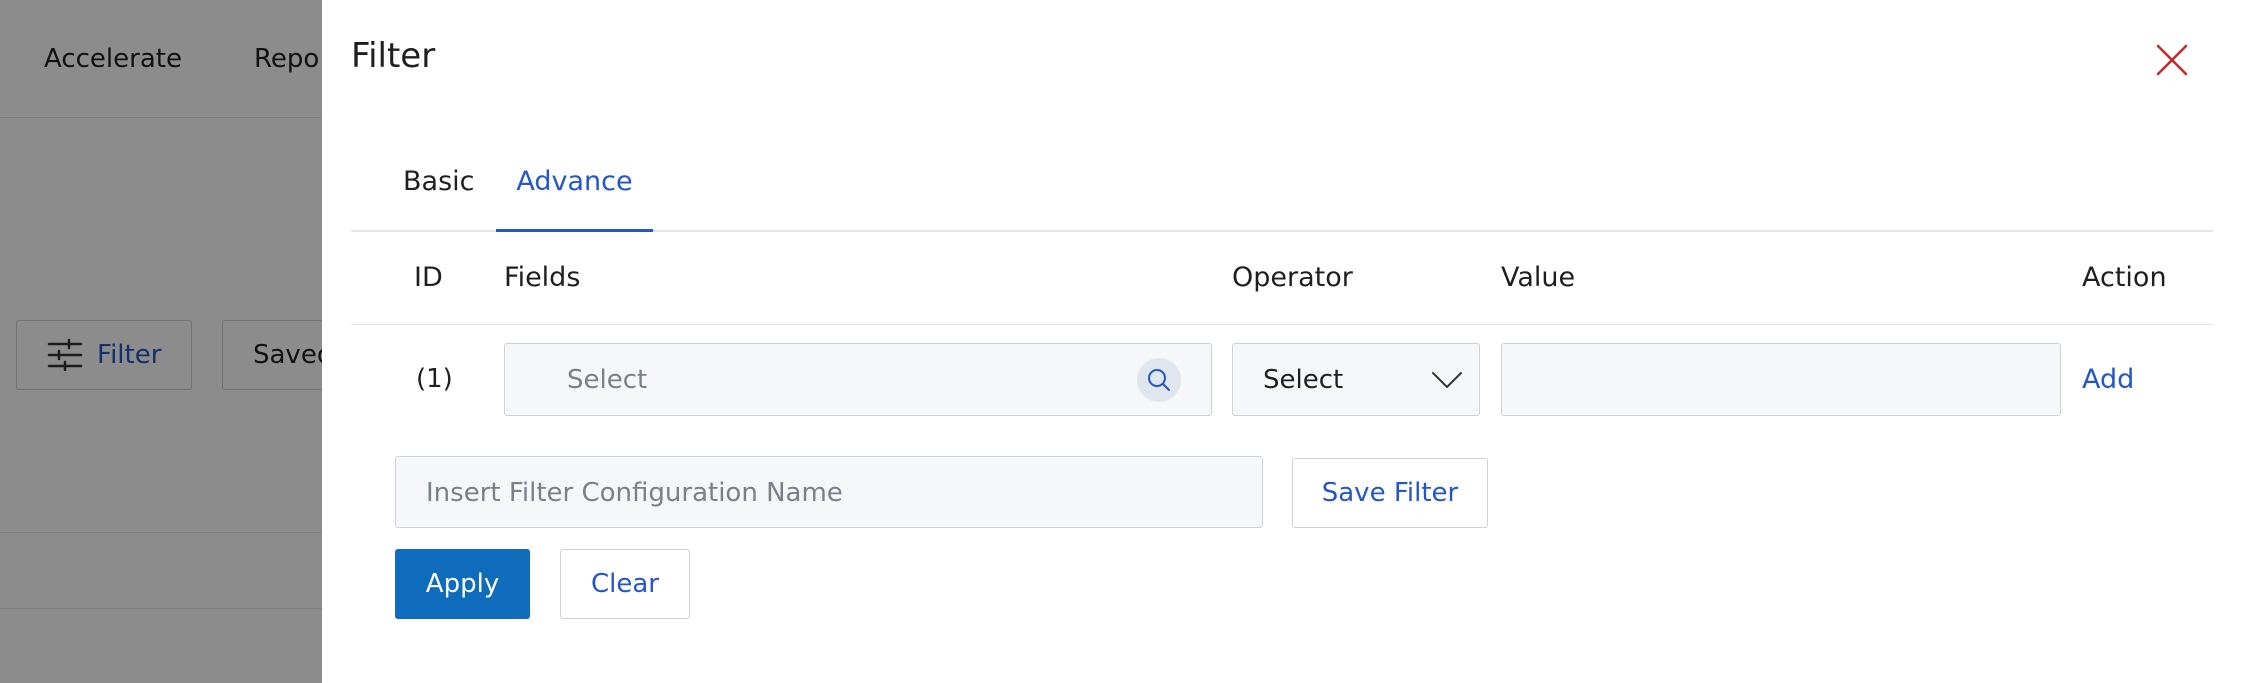 This screenshot has height=683, width=2241. Describe the element at coordinates (1282, 324) in the screenshot. I see `header-divider` at that location.